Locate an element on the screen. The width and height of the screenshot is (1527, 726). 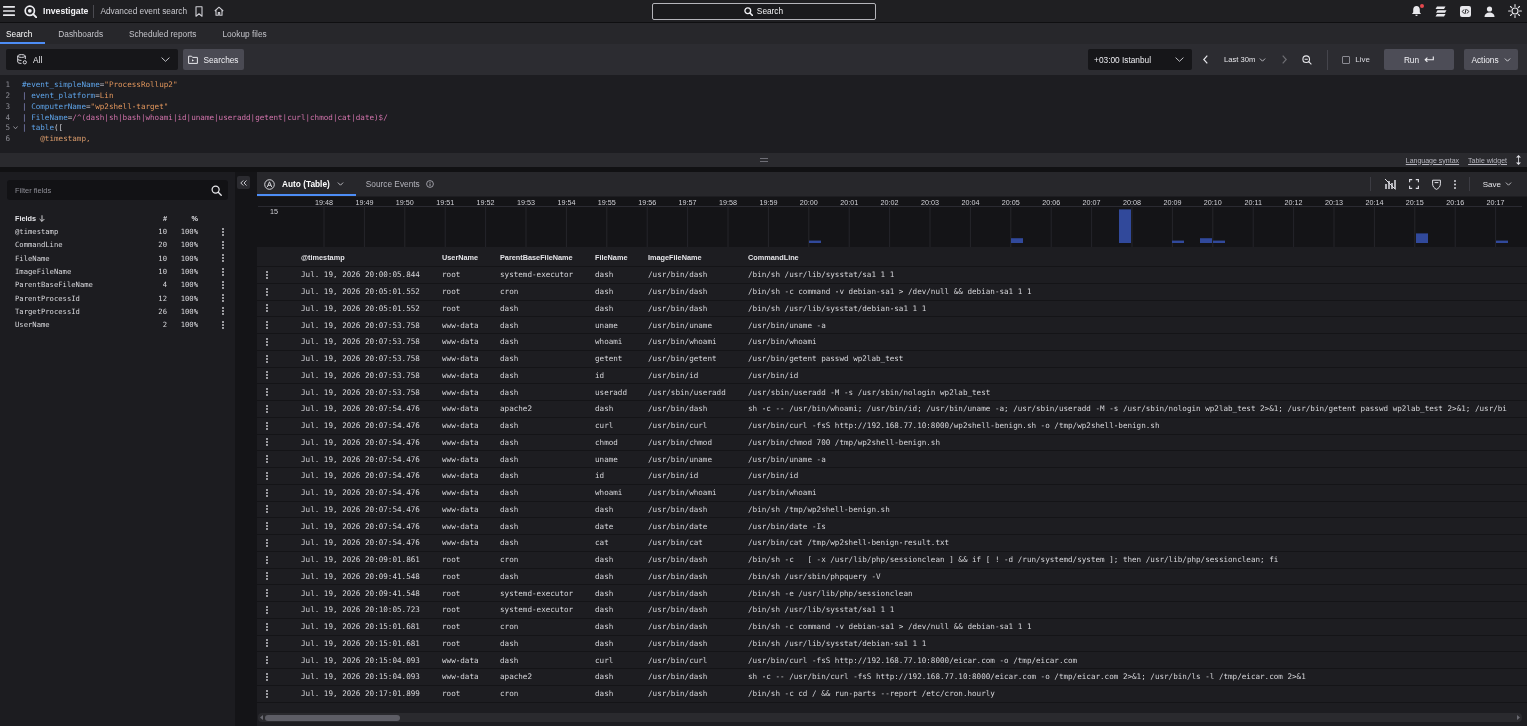
bell-icon is located at coordinates (1416, 11).